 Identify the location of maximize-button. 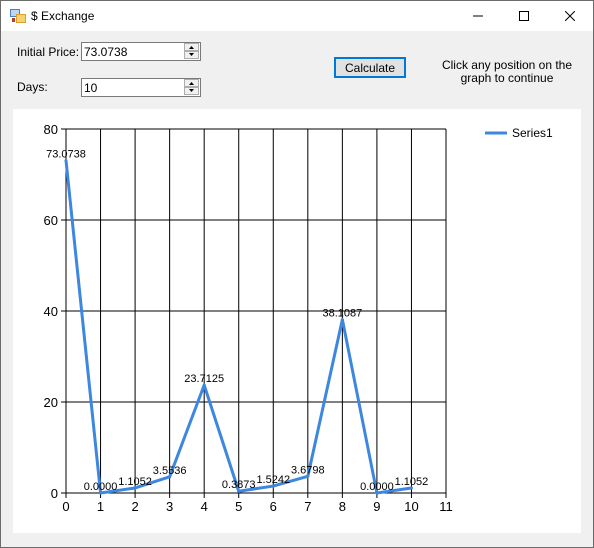
(524, 16).